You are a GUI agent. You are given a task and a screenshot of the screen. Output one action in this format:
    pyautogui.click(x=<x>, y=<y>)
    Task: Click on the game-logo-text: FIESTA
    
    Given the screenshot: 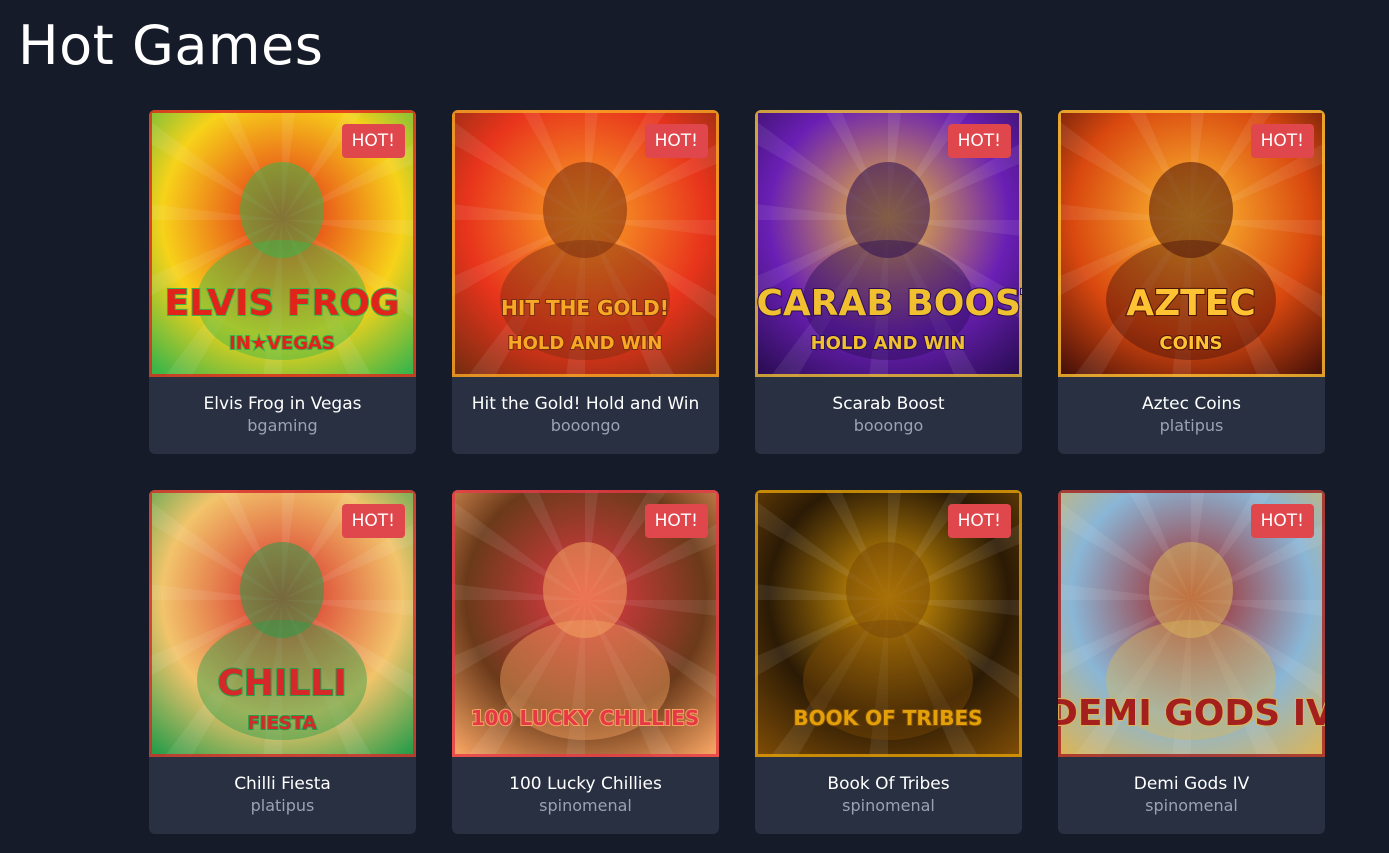 What is the action you would take?
    pyautogui.click(x=281, y=723)
    